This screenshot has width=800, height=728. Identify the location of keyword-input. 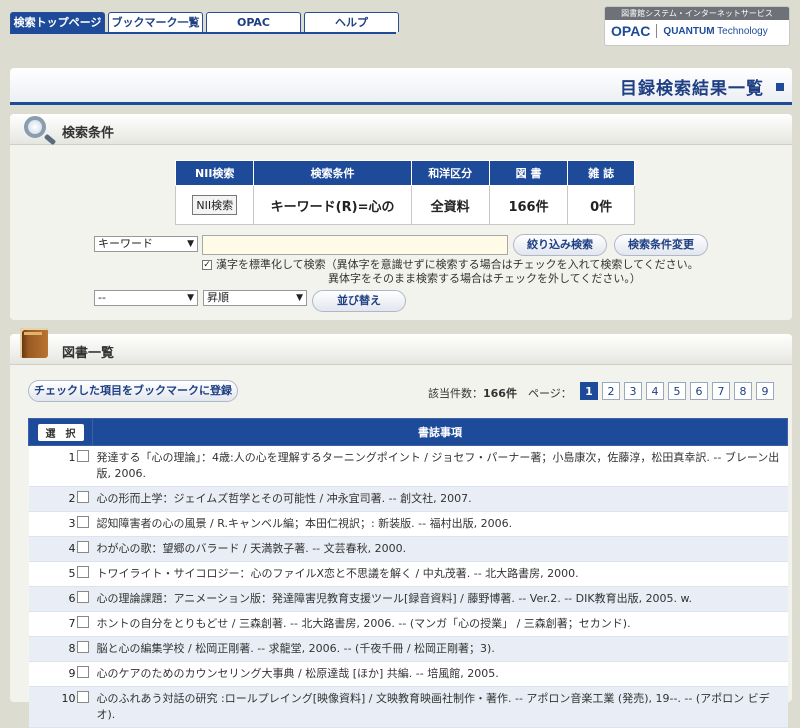
(355, 245).